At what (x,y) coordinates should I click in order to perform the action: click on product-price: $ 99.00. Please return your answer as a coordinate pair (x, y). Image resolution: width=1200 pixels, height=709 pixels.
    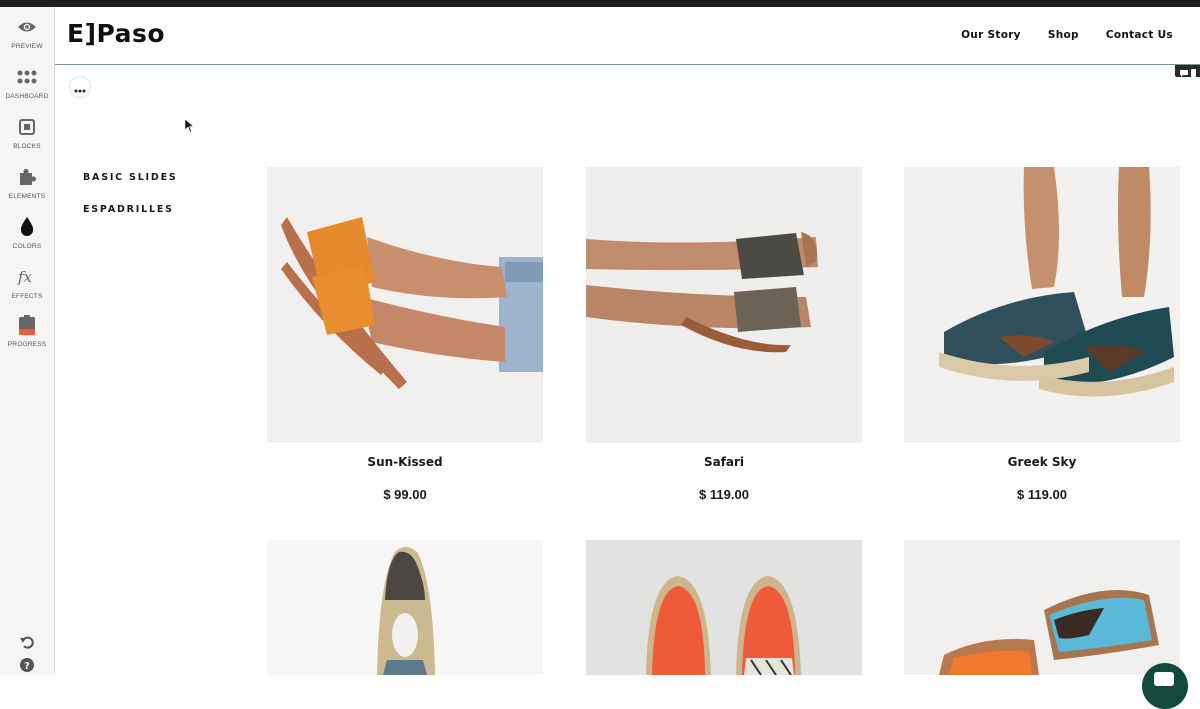
    Looking at the image, I should click on (405, 494).